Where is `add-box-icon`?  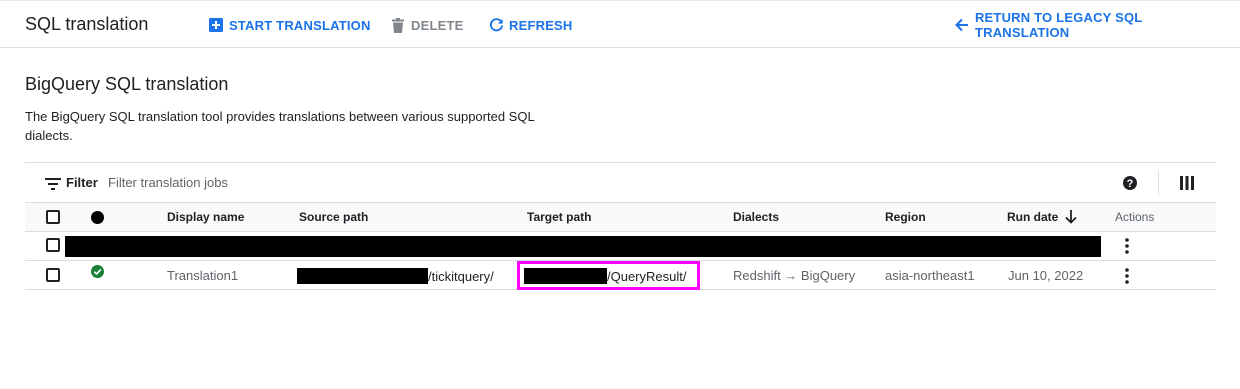 add-box-icon is located at coordinates (216, 25).